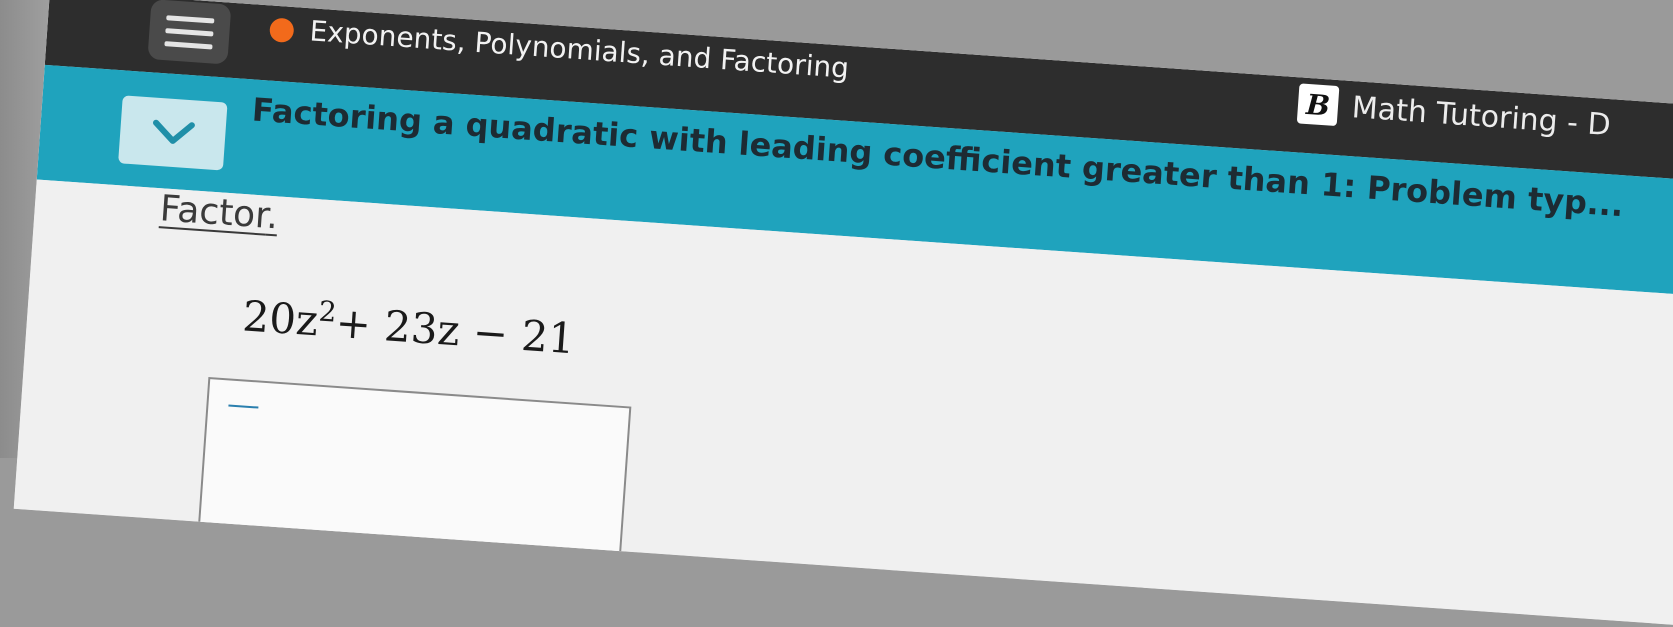 Image resolution: width=1673 pixels, height=627 pixels. I want to click on instruction-text: Factor., so click(219, 212).